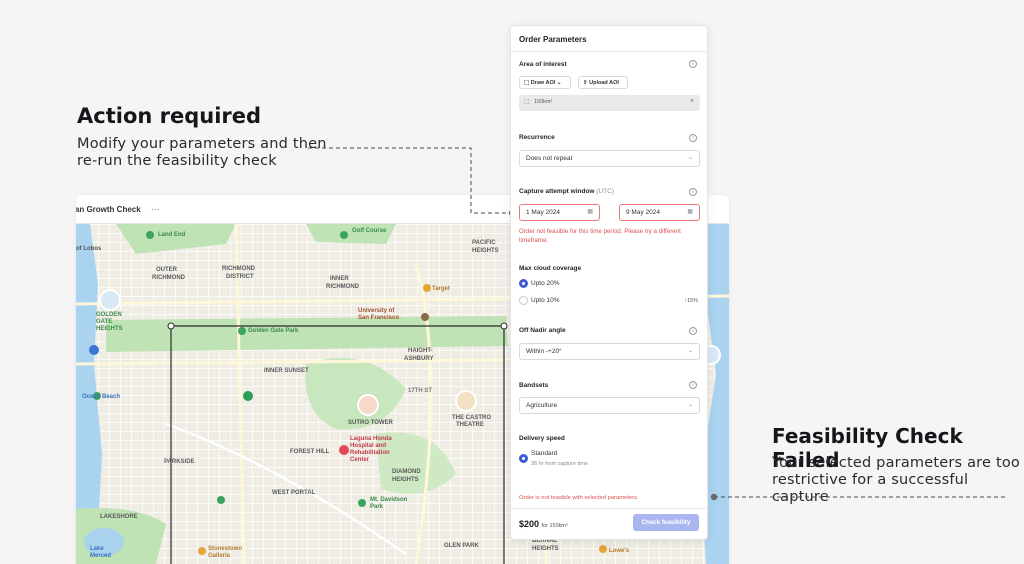 This screenshot has width=1024, height=564. I want to click on svg-text: Stonestown, so click(225, 549).